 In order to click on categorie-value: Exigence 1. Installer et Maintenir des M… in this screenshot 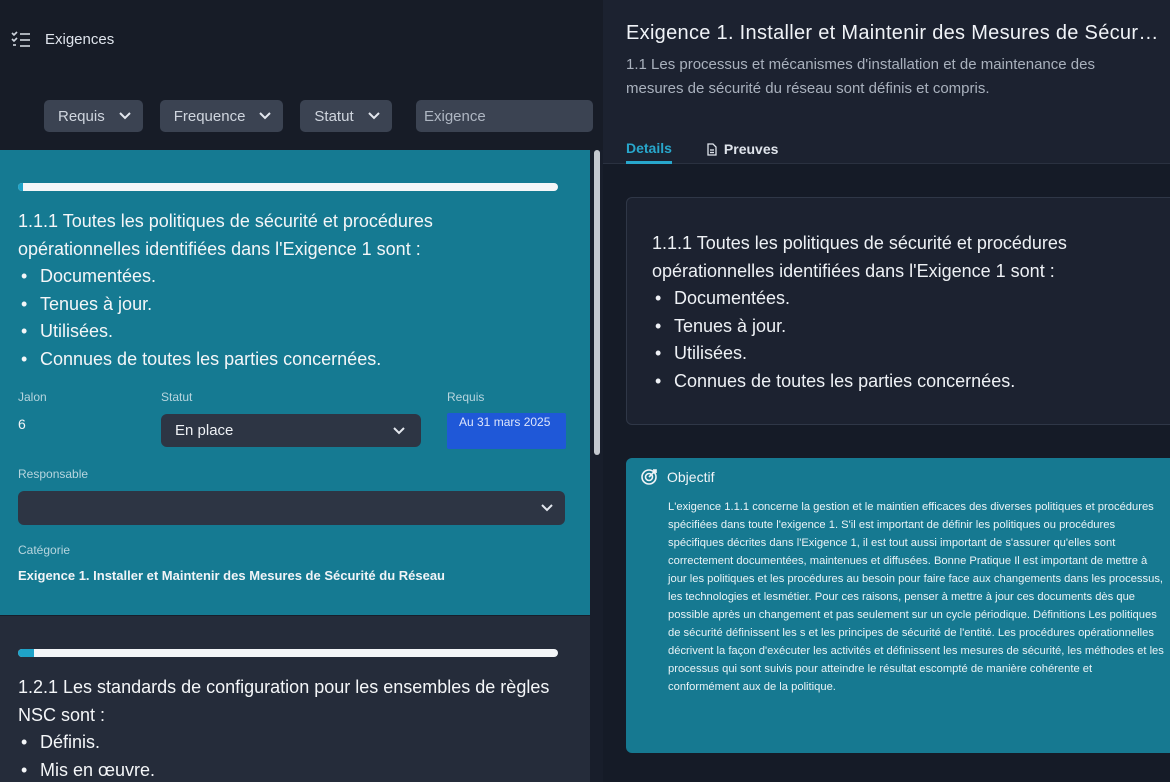, I will do `click(231, 575)`.